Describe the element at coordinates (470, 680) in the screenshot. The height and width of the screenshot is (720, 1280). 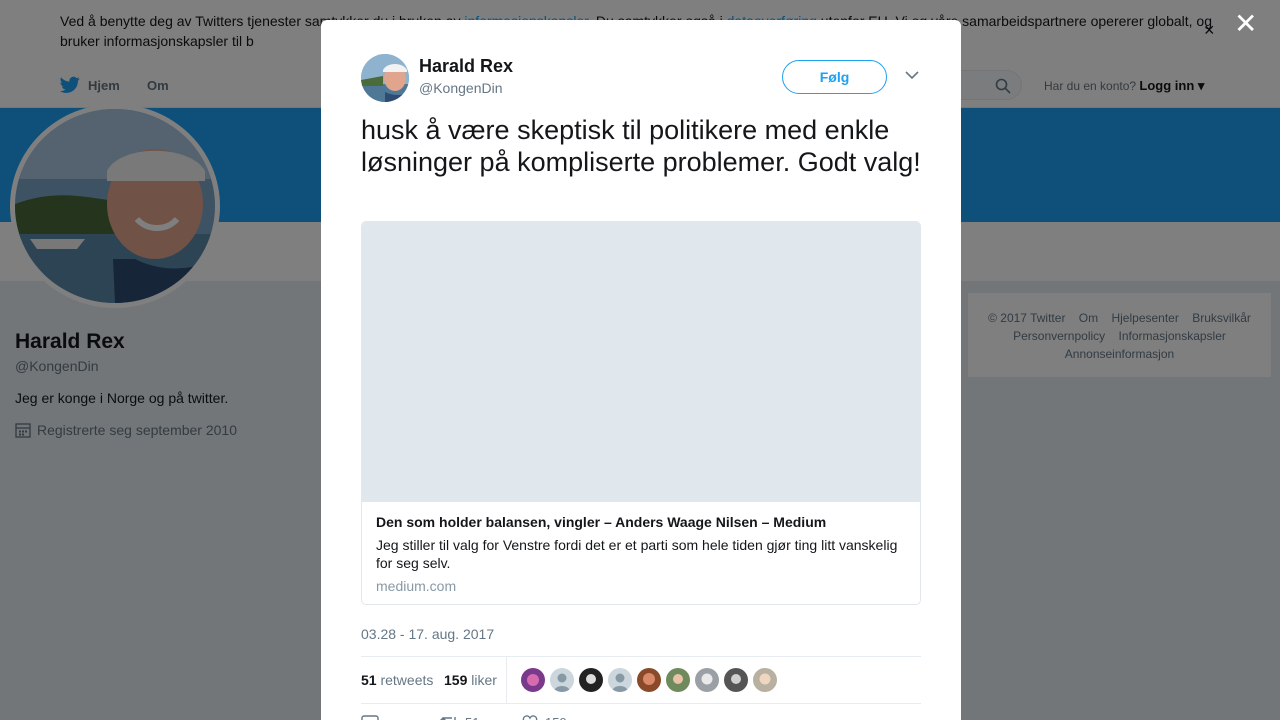
I see `likes-stat: 159 liker` at that location.